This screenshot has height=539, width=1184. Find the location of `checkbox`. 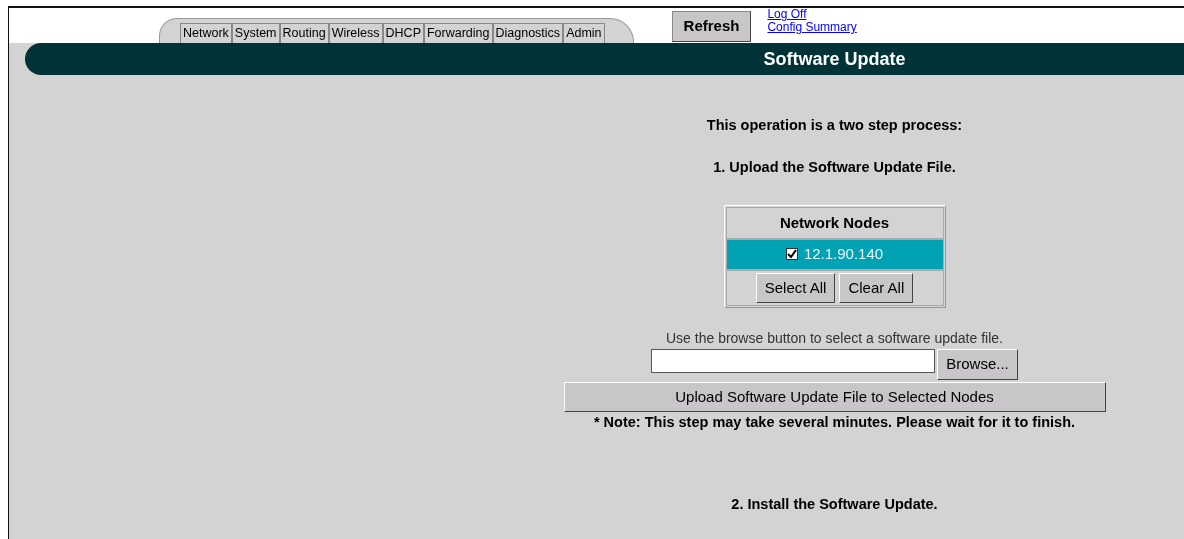

checkbox is located at coordinates (791, 254).